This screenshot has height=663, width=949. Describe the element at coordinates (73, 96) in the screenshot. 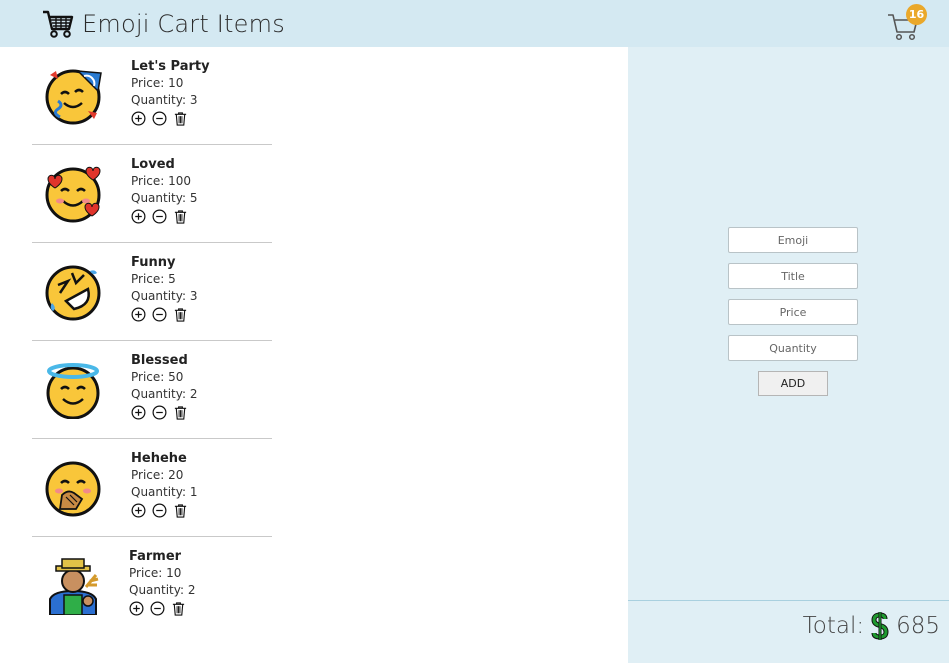

I see `party-face-icon` at that location.